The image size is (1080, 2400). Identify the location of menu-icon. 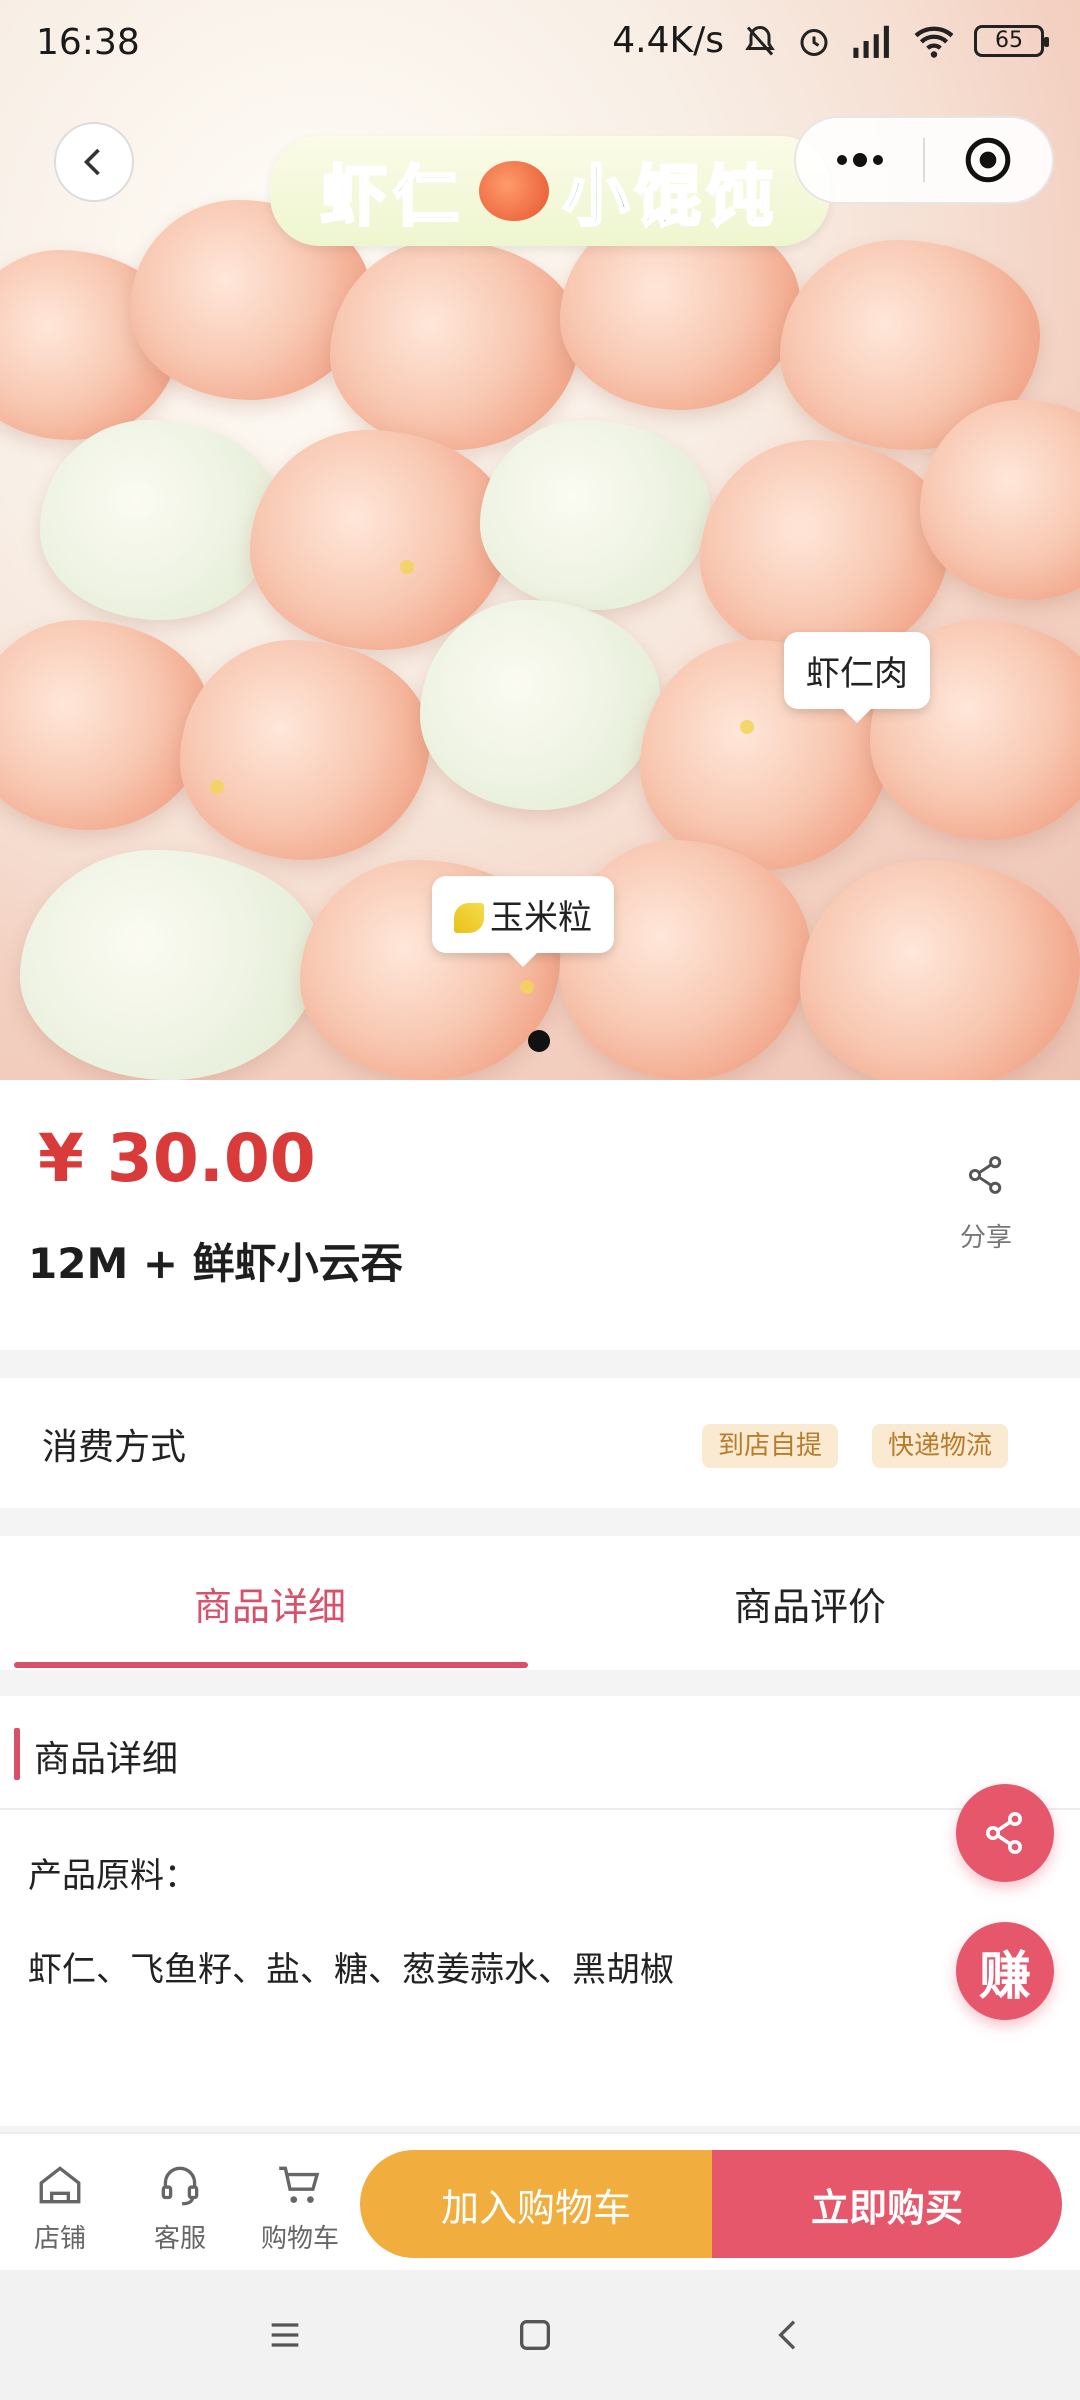
(285, 2335).